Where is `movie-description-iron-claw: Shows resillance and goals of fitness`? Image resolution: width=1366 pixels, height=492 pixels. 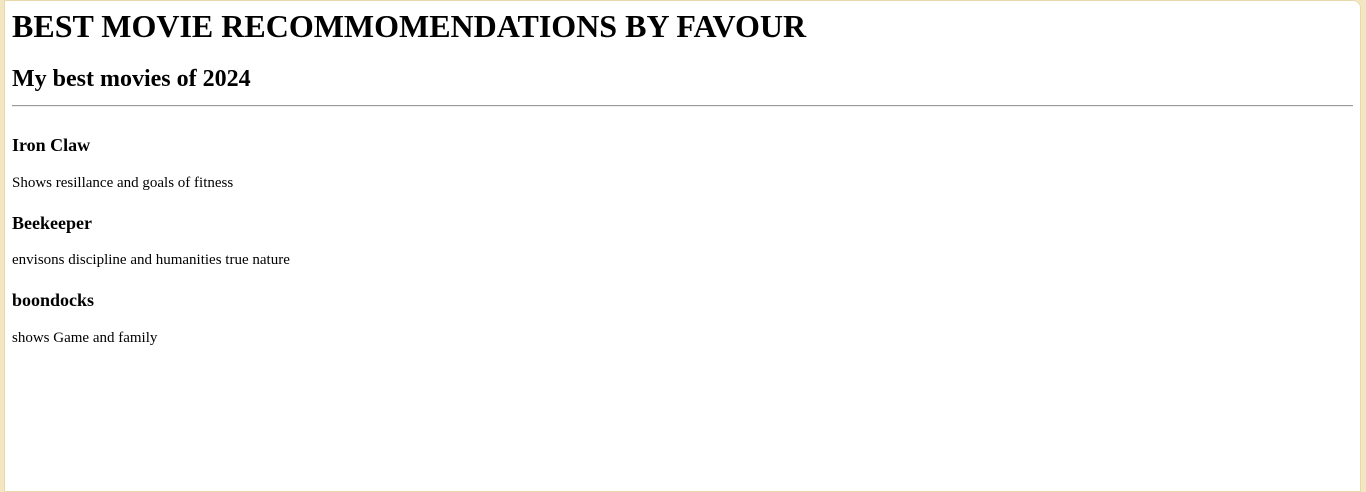 movie-description-iron-claw: Shows resillance and goals of fitness is located at coordinates (123, 183).